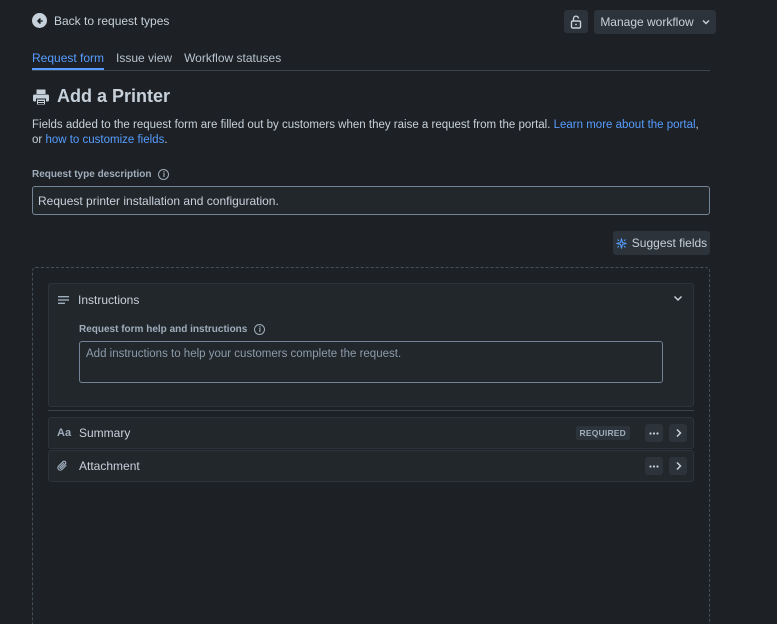 Image resolution: width=777 pixels, height=624 pixels. Describe the element at coordinates (371, 466) in the screenshot. I see `field-row-attachment: Attachment` at that location.